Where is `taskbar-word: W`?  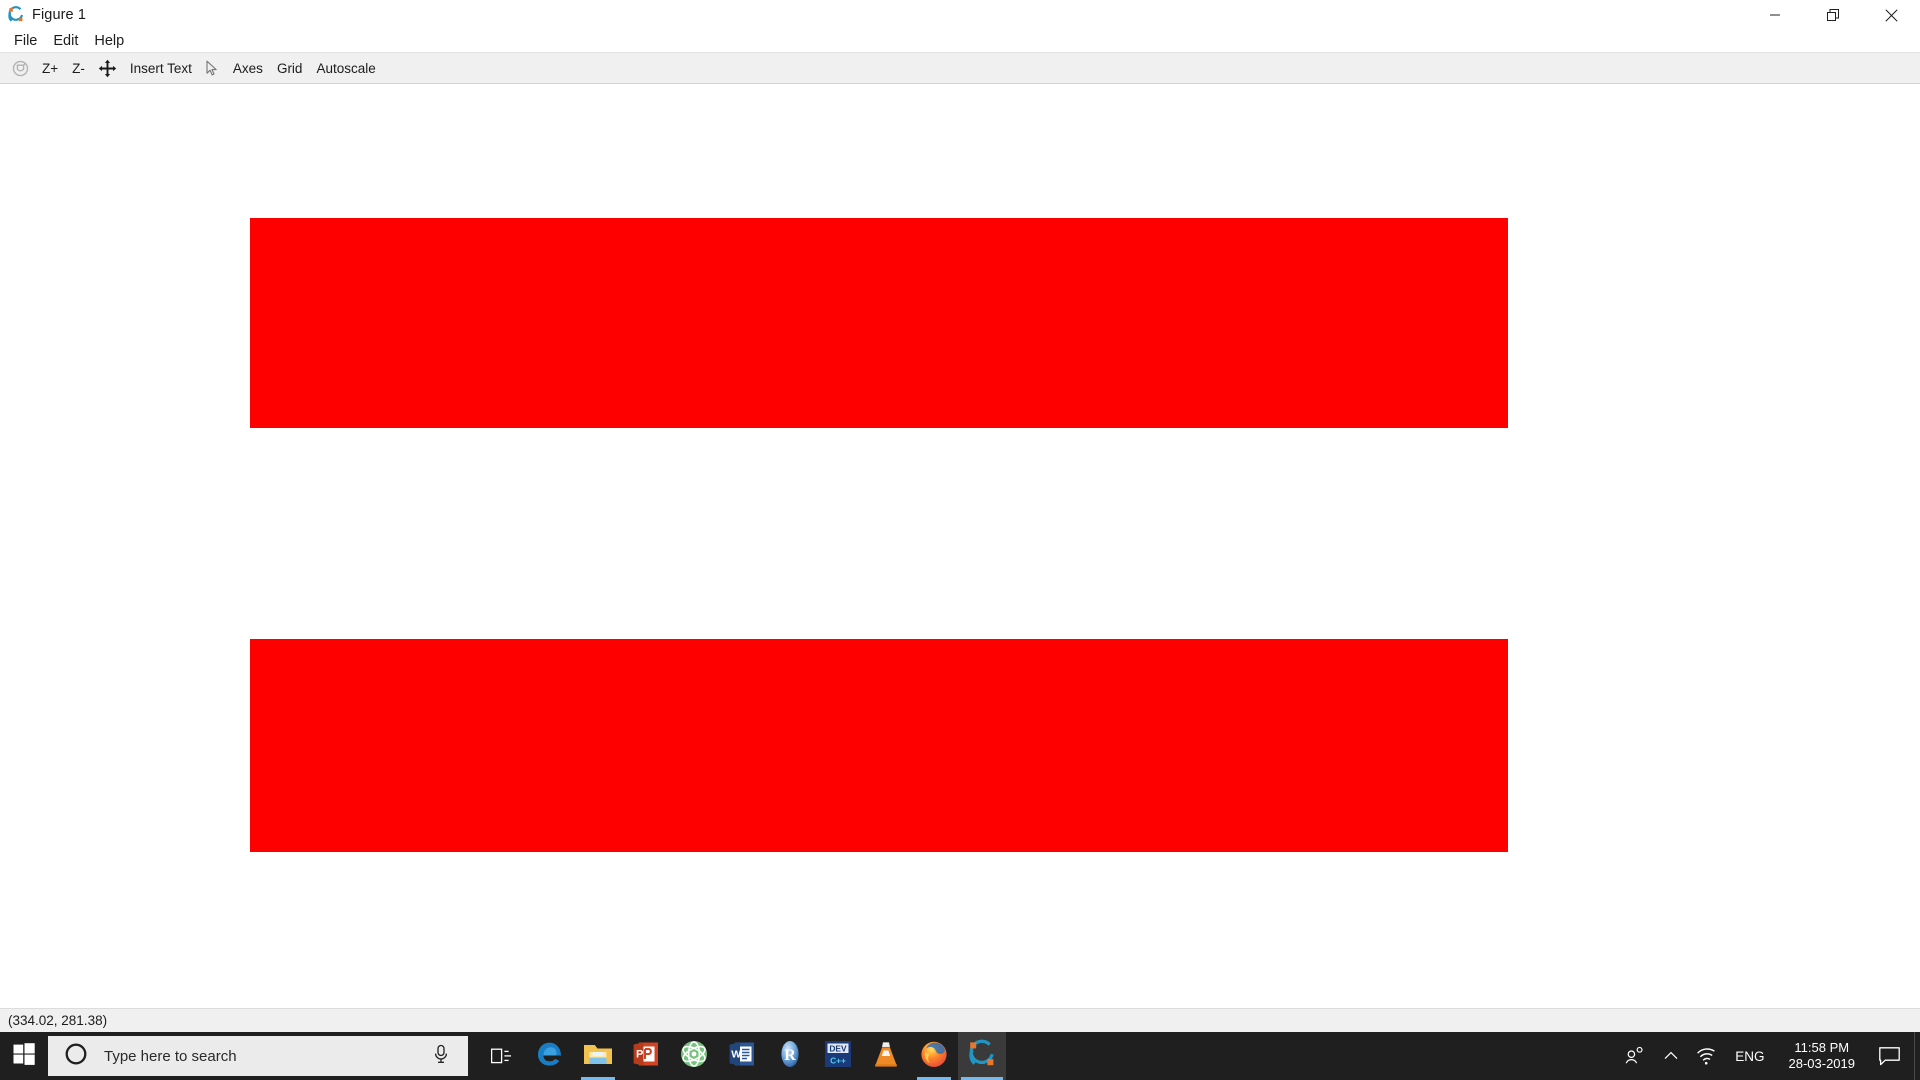 taskbar-word: W is located at coordinates (742, 1056).